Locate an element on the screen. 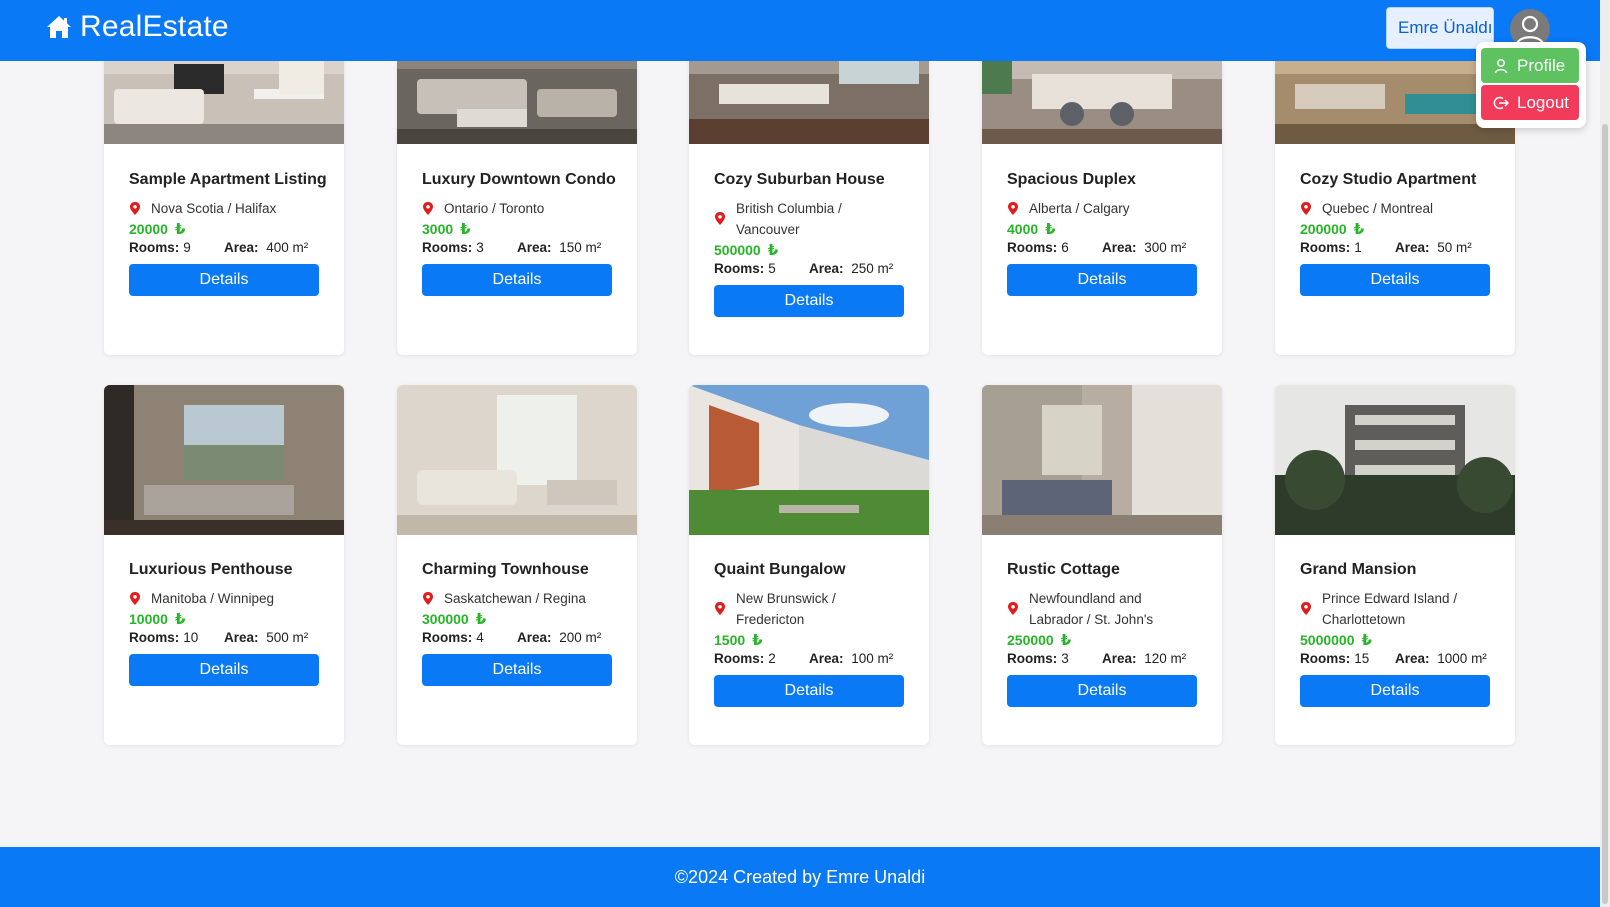 This screenshot has height=907, width=1610. listing-meta: Rooms: 3 Area: 120 m² is located at coordinates (1102, 658).